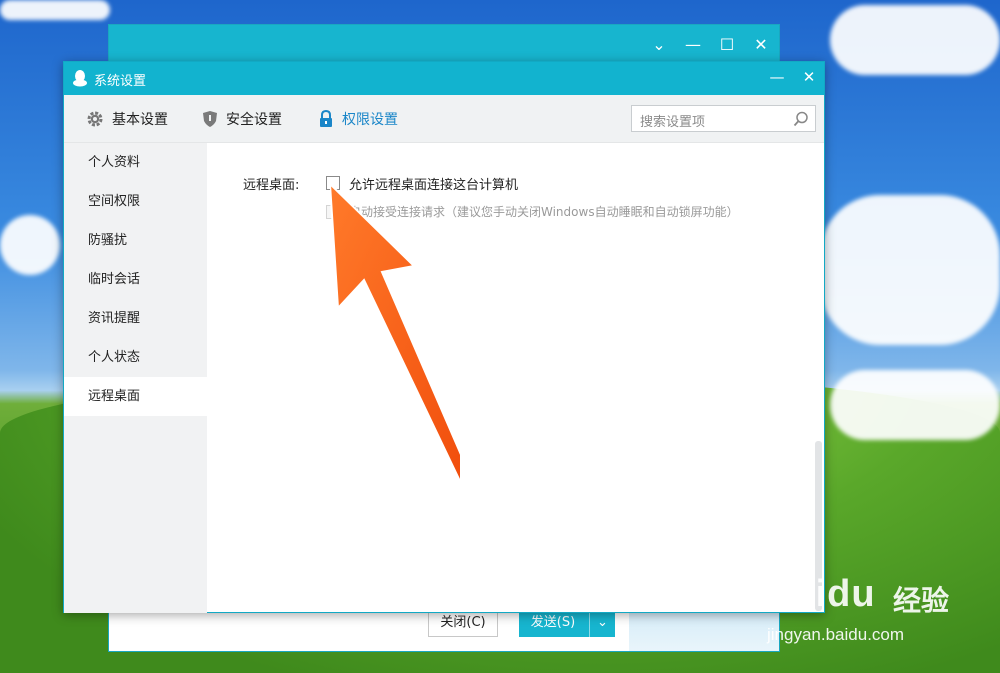 The image size is (1000, 673). I want to click on sidebar-item-remote-desktop: 远程桌面, so click(135, 396).